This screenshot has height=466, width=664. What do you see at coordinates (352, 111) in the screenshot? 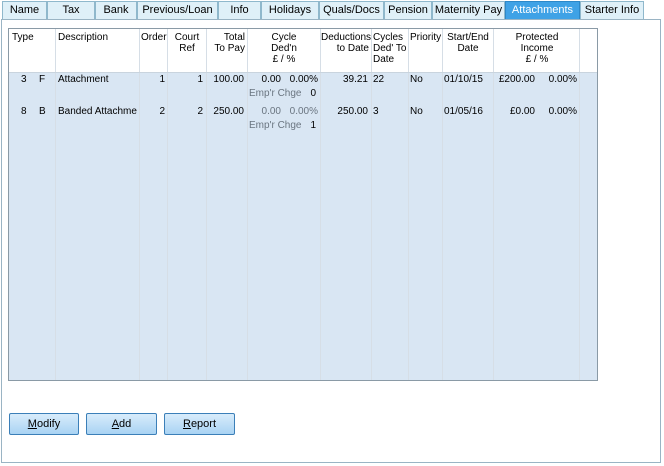
I see `cell-deductions: 250.00` at bounding box center [352, 111].